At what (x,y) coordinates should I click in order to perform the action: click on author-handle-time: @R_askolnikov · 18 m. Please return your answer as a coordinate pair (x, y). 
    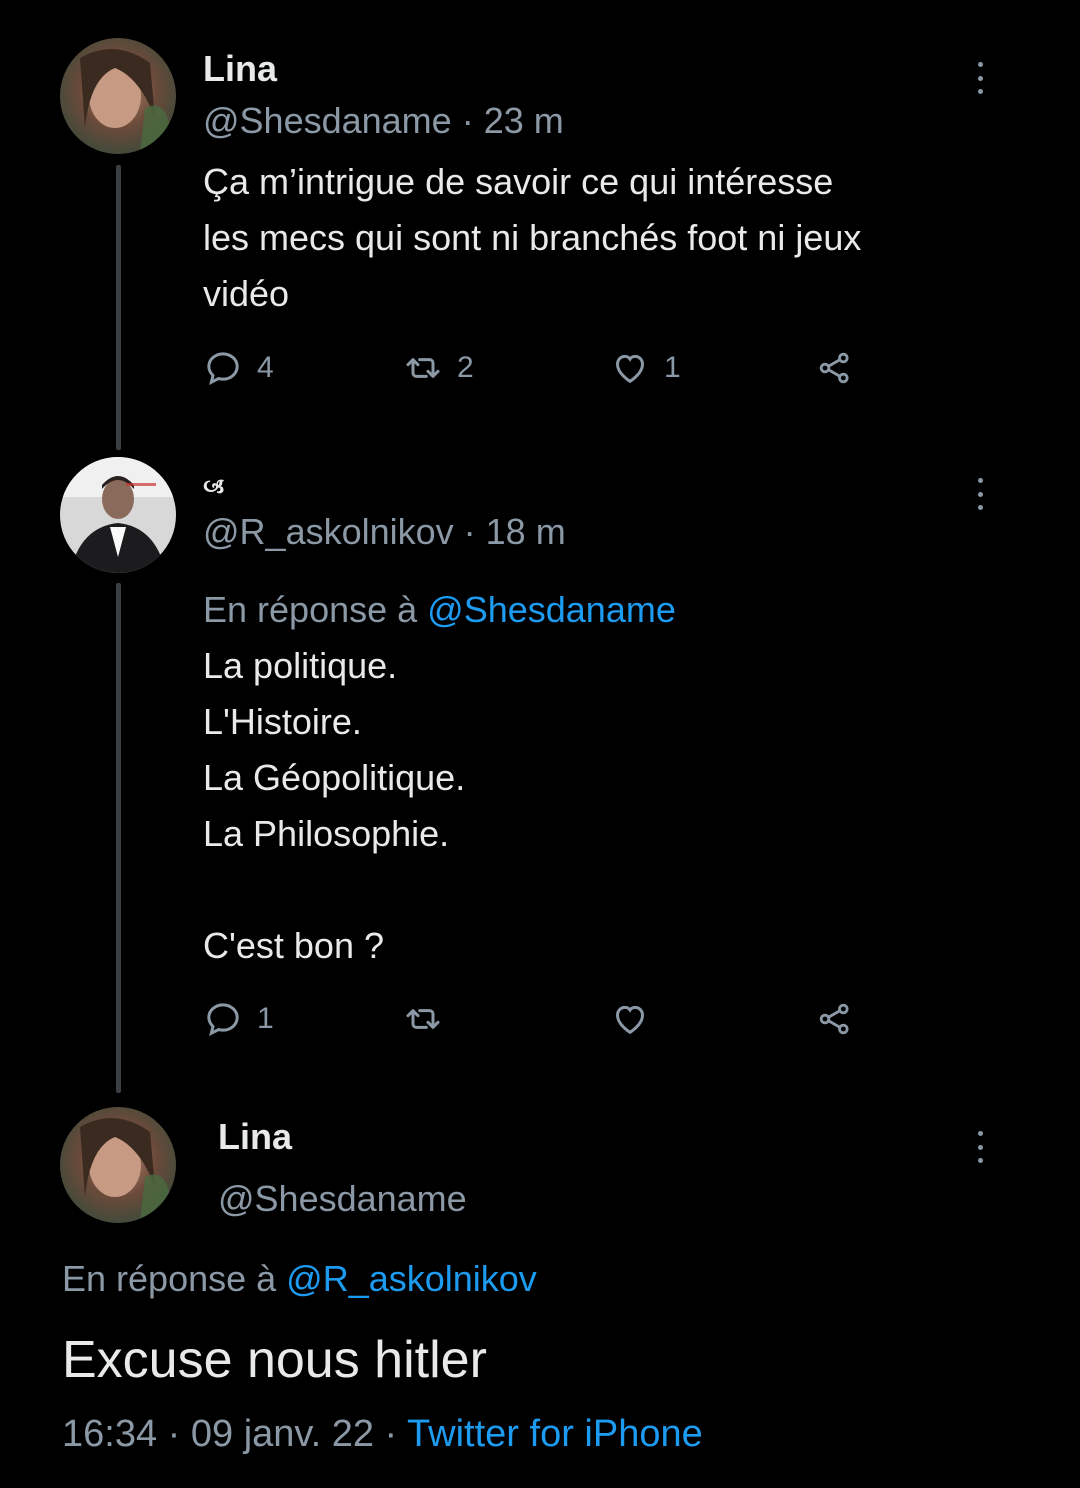
    Looking at the image, I should click on (384, 532).